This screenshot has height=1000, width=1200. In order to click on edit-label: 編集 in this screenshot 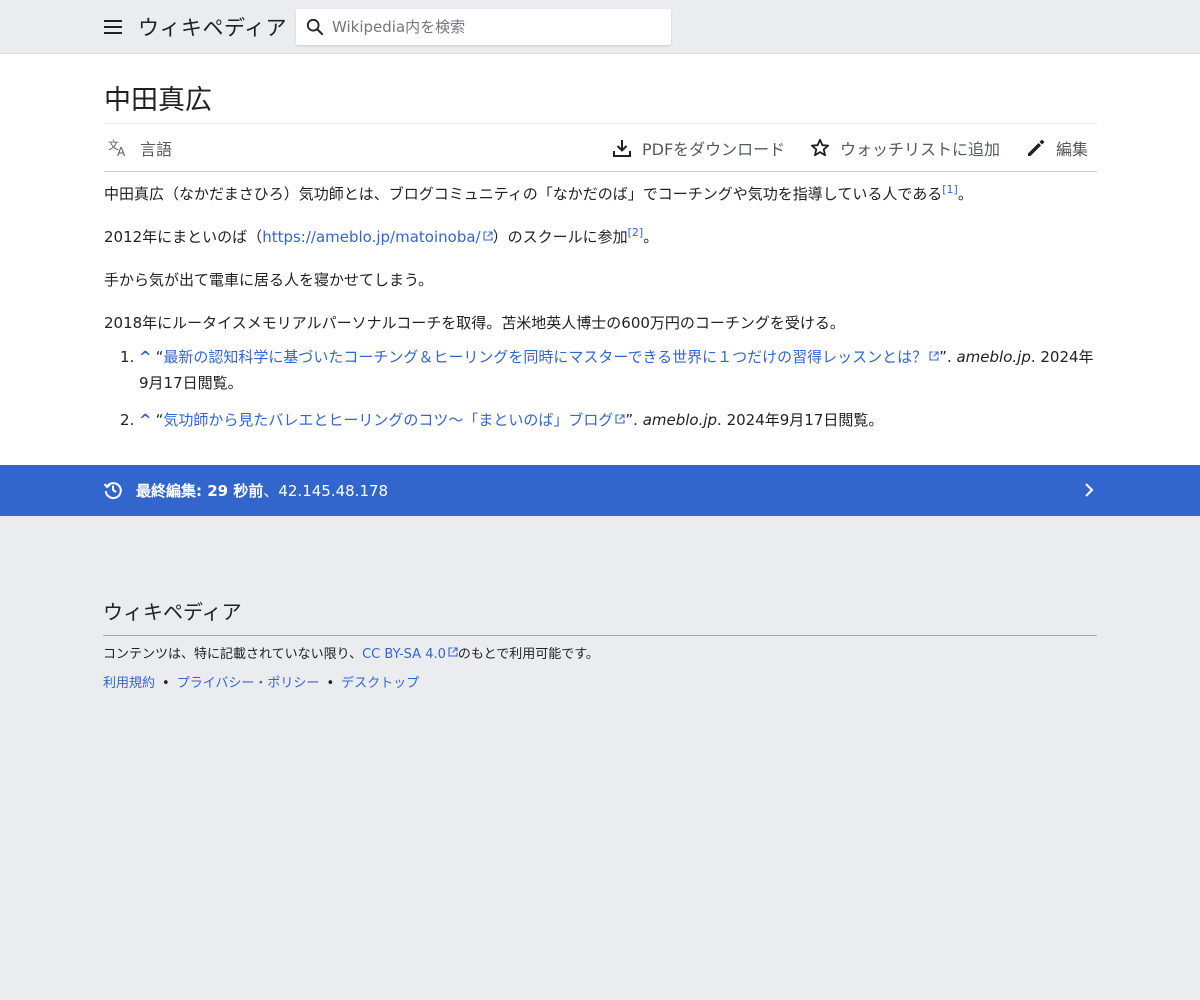, I will do `click(1072, 149)`.